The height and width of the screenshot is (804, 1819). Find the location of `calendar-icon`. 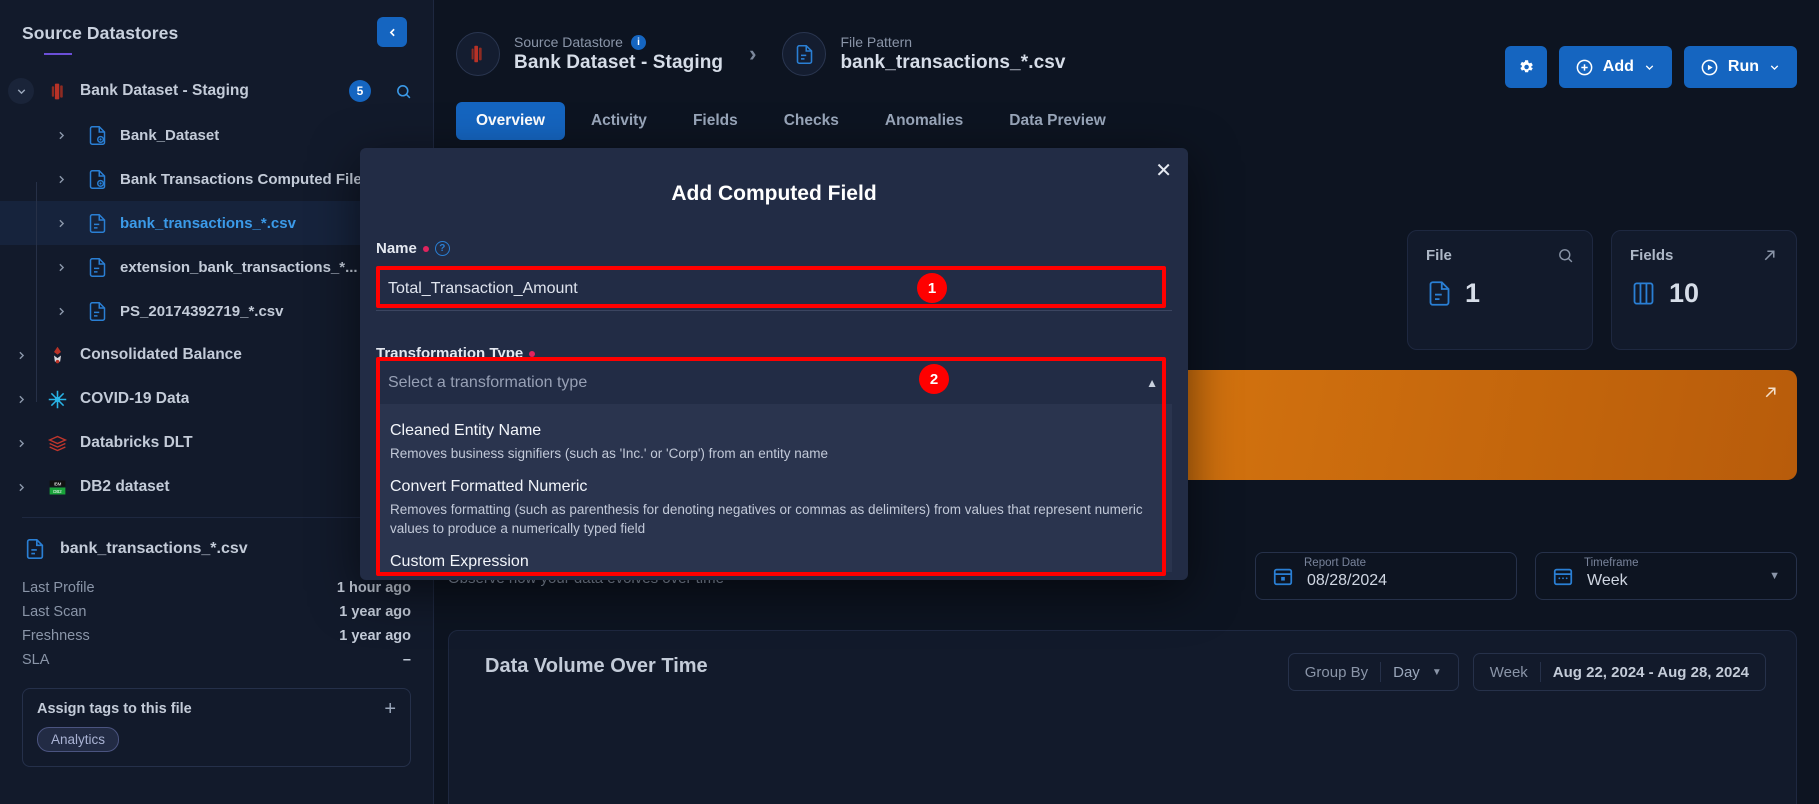

calendar-icon is located at coordinates (1283, 577).